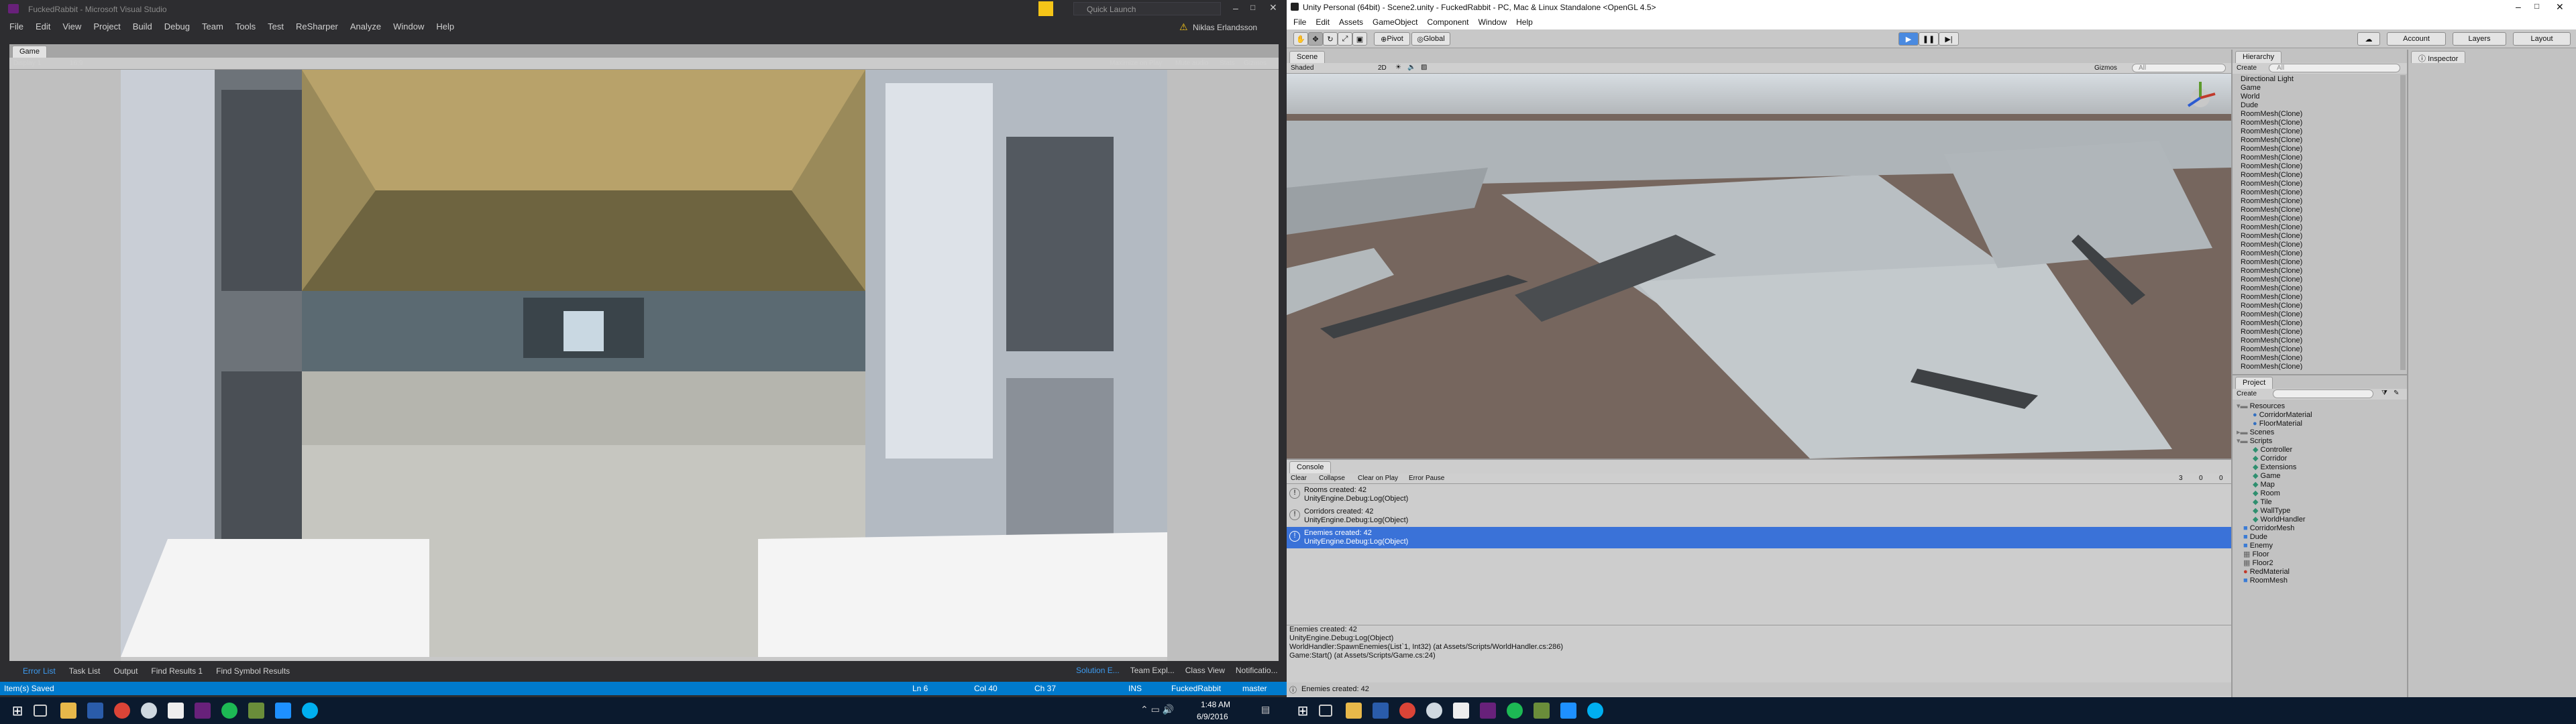 The height and width of the screenshot is (724, 2576). What do you see at coordinates (106, 27) in the screenshot?
I see `menu-project: Project` at bounding box center [106, 27].